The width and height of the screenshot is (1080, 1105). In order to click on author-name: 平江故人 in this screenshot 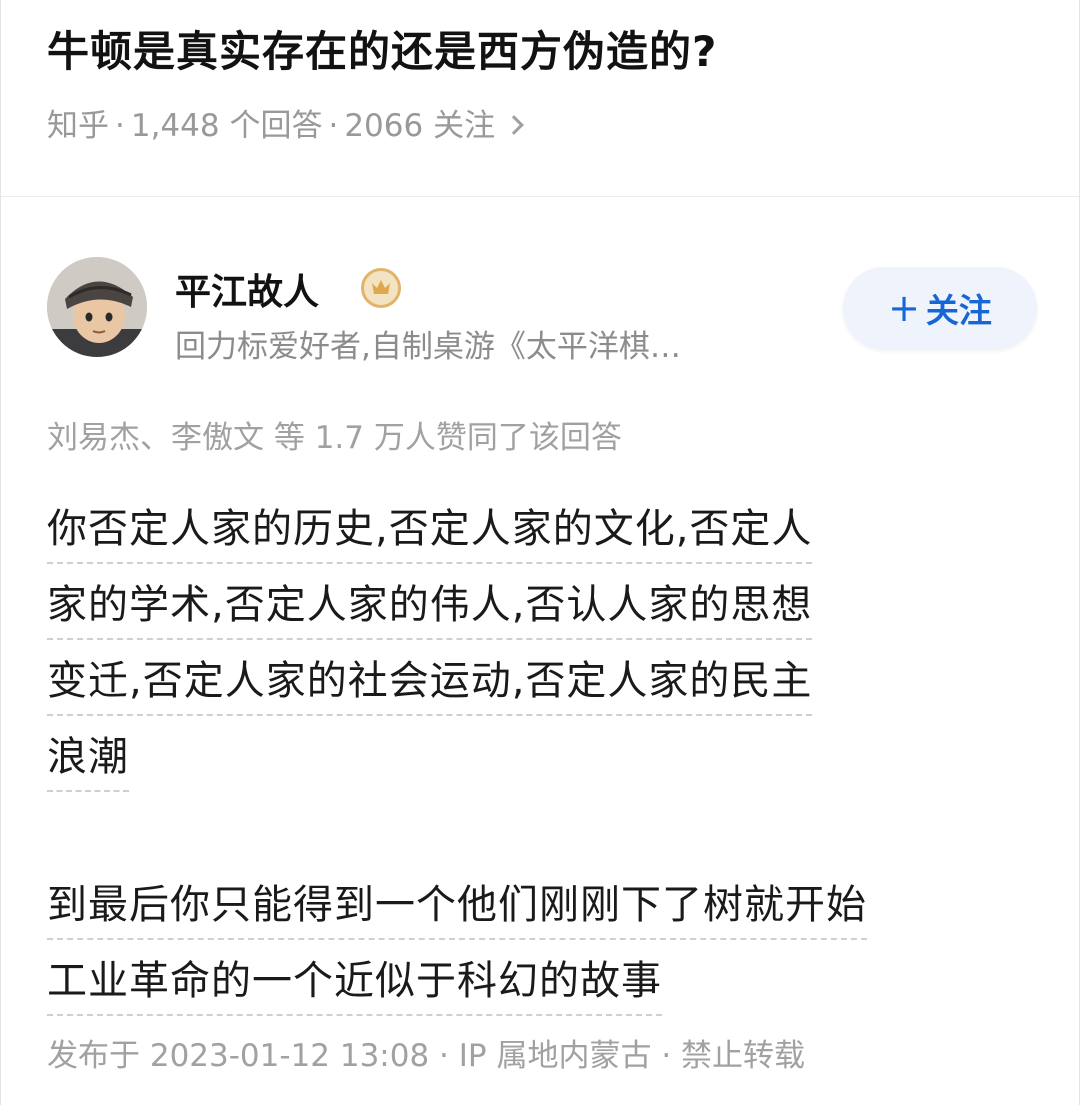, I will do `click(247, 289)`.